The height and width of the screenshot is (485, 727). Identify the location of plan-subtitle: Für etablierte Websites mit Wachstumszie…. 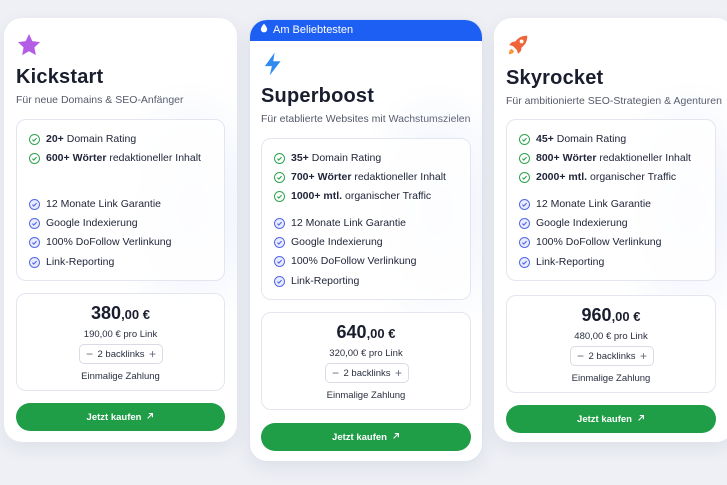
(366, 119).